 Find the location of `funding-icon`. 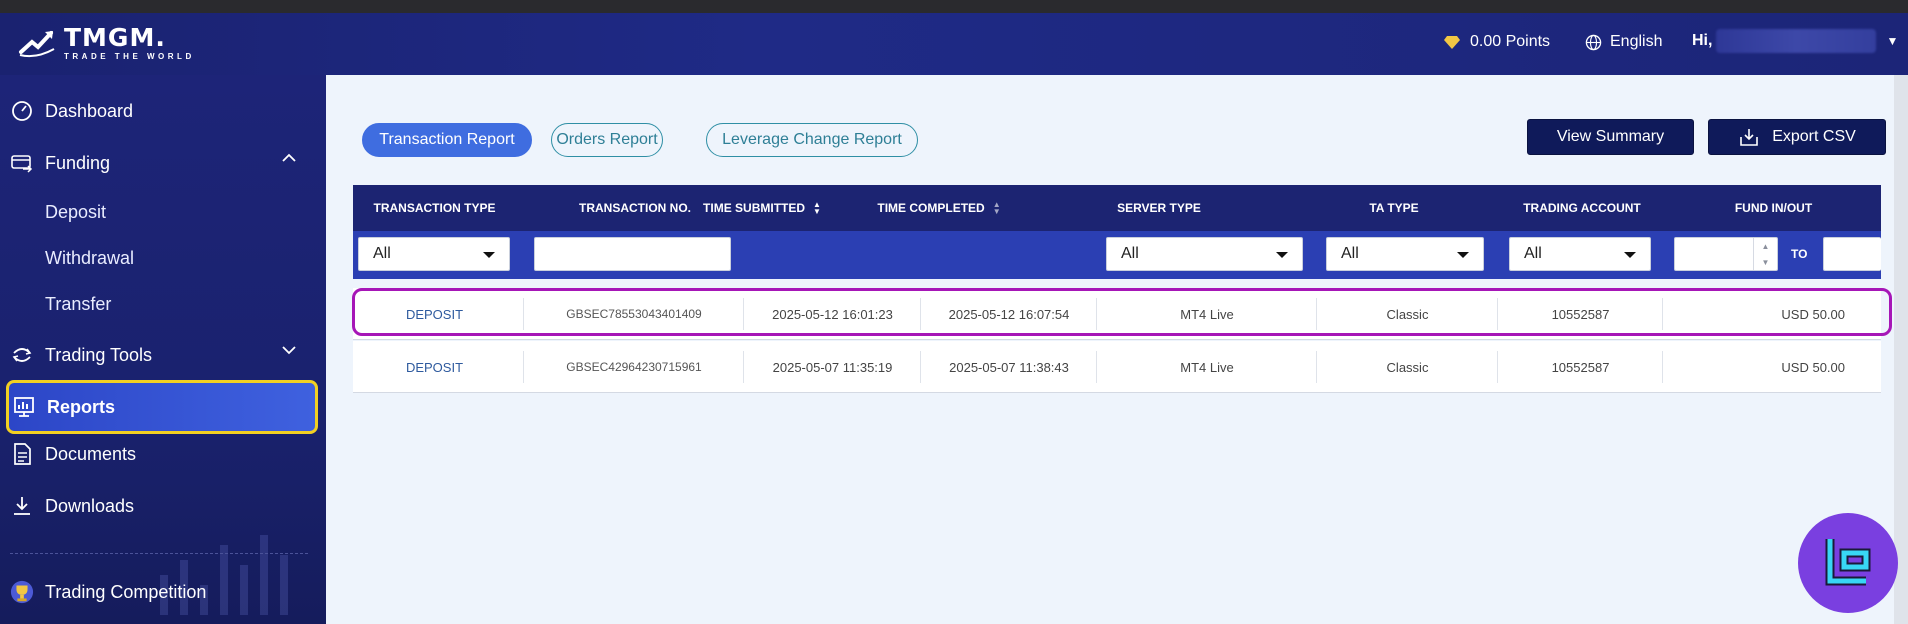

funding-icon is located at coordinates (22, 163).